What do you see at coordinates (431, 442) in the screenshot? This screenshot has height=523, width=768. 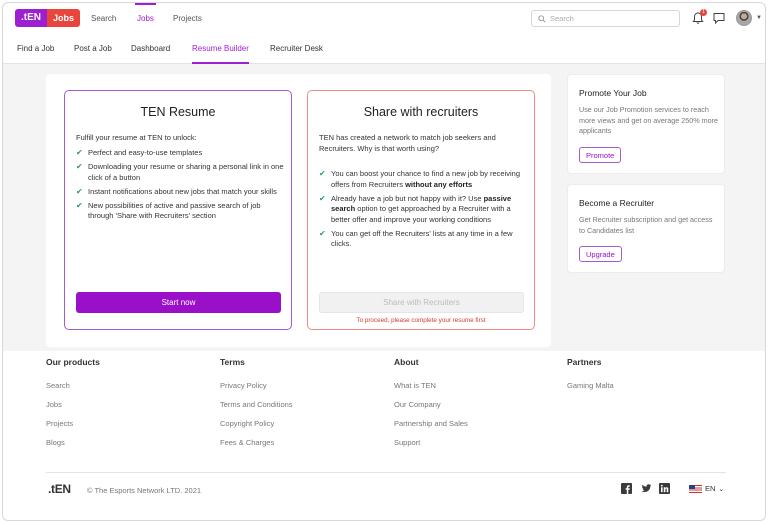 I see `footer-link-support: Support` at bounding box center [431, 442].